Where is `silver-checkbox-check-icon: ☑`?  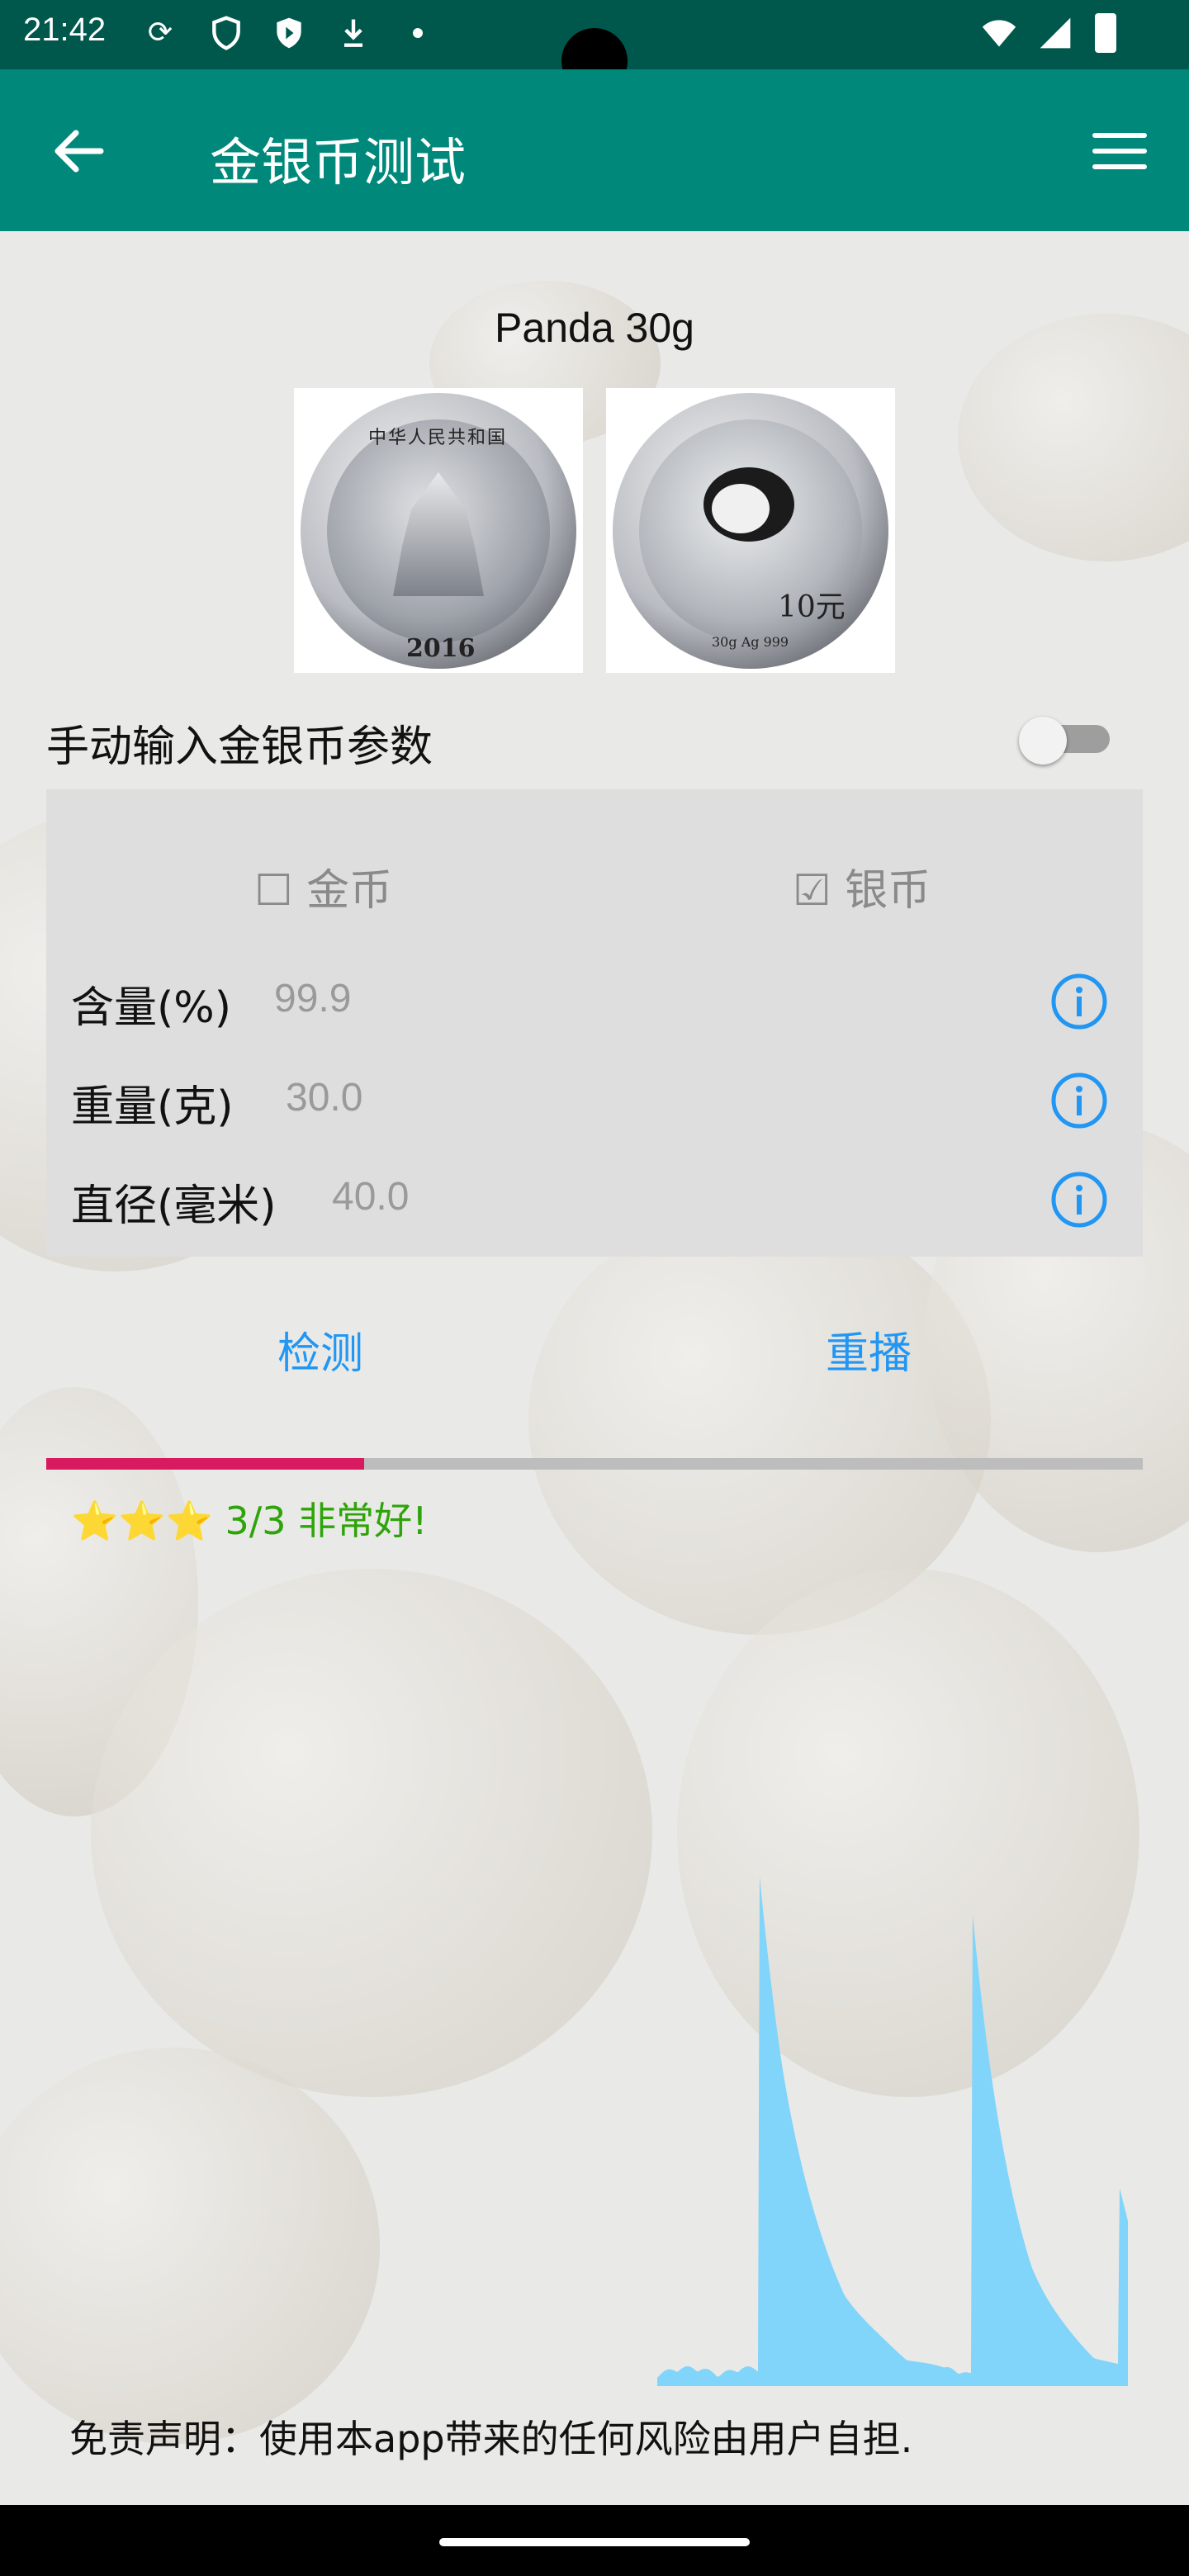 silver-checkbox-check-icon: ☑ is located at coordinates (812, 891).